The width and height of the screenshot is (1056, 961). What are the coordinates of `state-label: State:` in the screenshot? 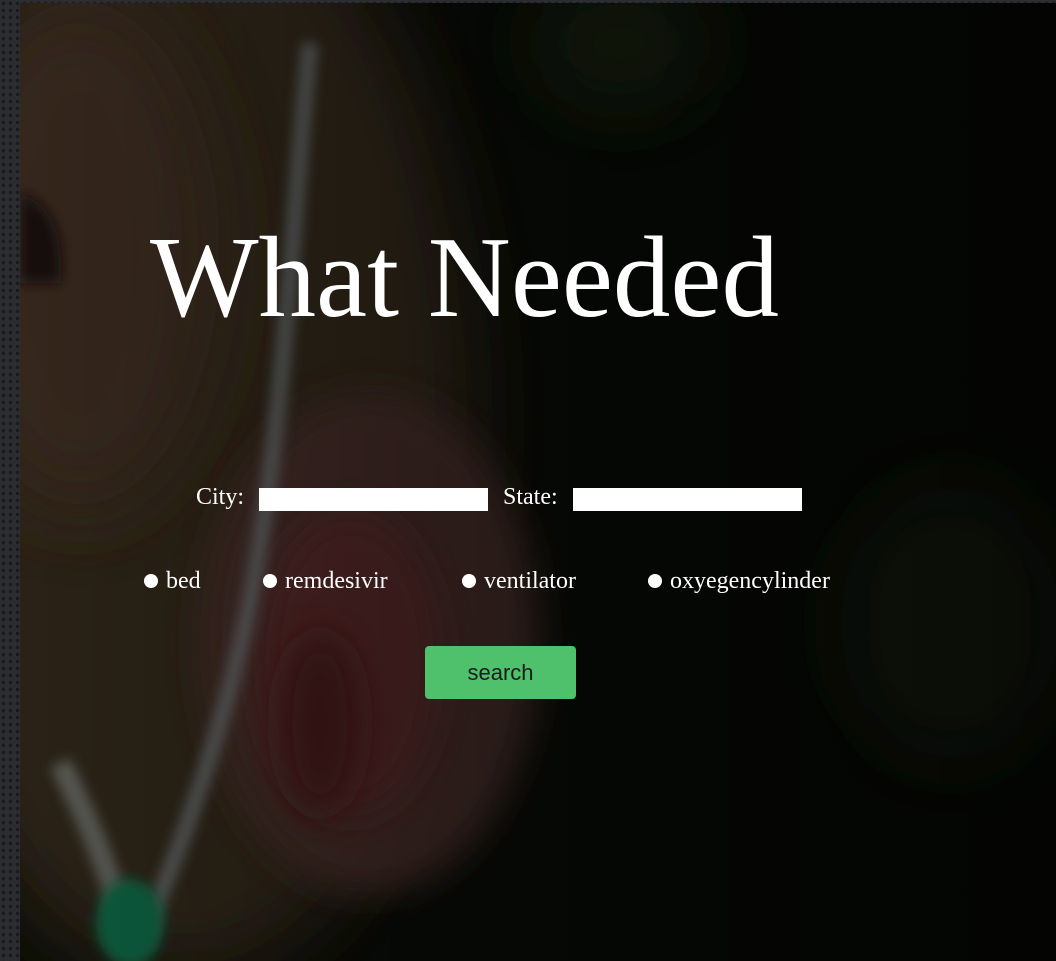 It's located at (530, 497).